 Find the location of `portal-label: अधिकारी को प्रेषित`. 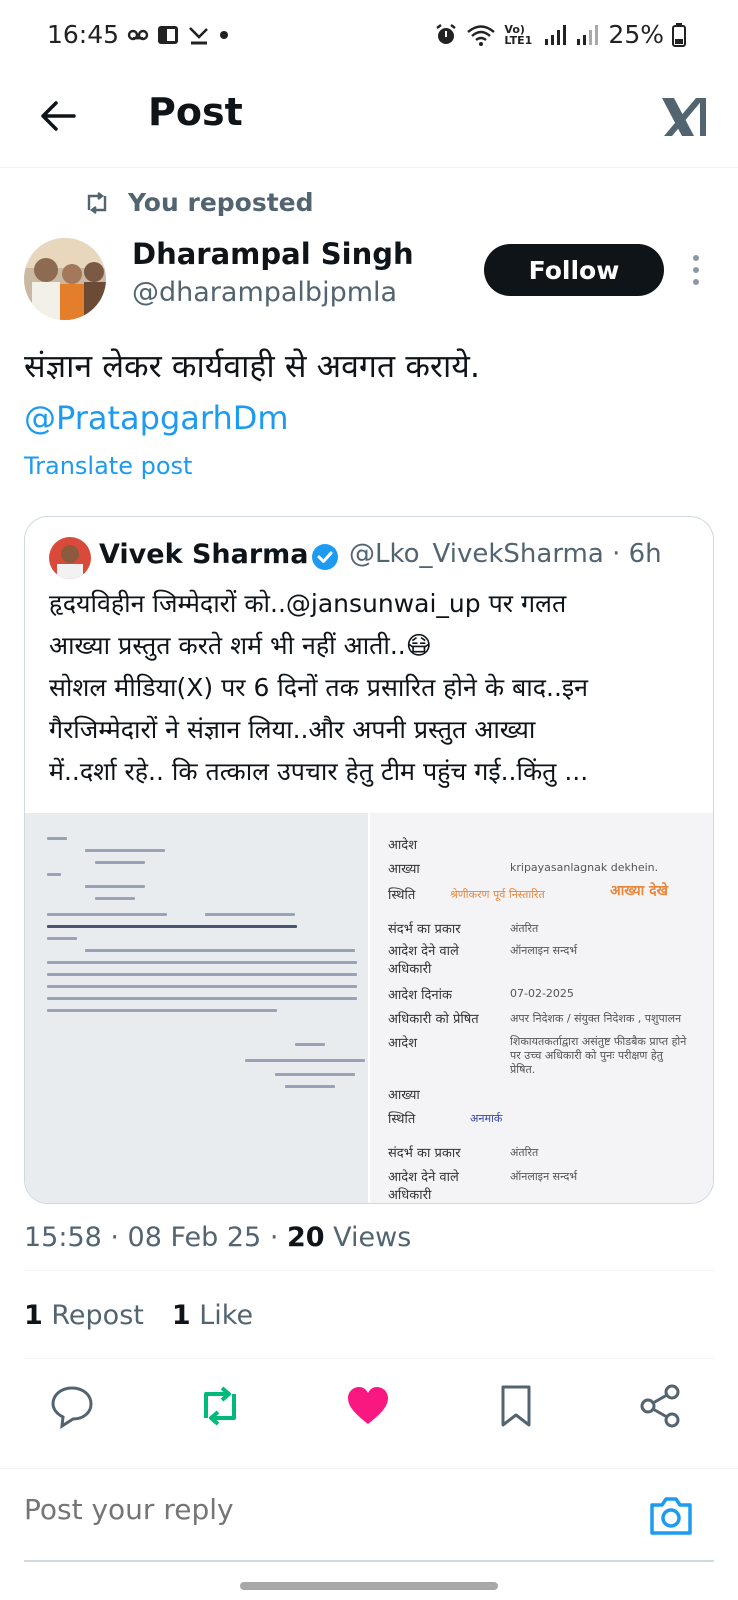

portal-label: अधिकारी को प्रेषित is located at coordinates (433, 1019).